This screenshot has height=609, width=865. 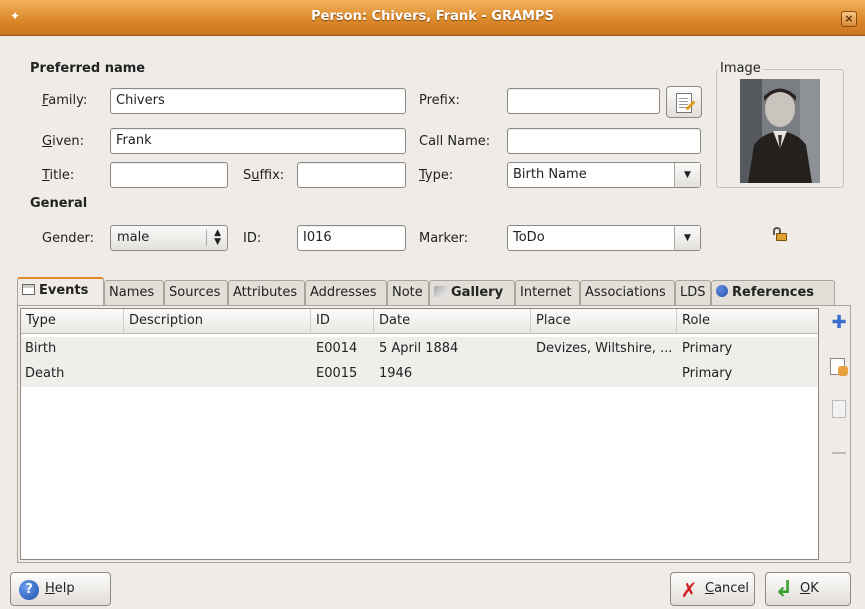 What do you see at coordinates (252, 238) in the screenshot?
I see `id-label: ID:` at bounding box center [252, 238].